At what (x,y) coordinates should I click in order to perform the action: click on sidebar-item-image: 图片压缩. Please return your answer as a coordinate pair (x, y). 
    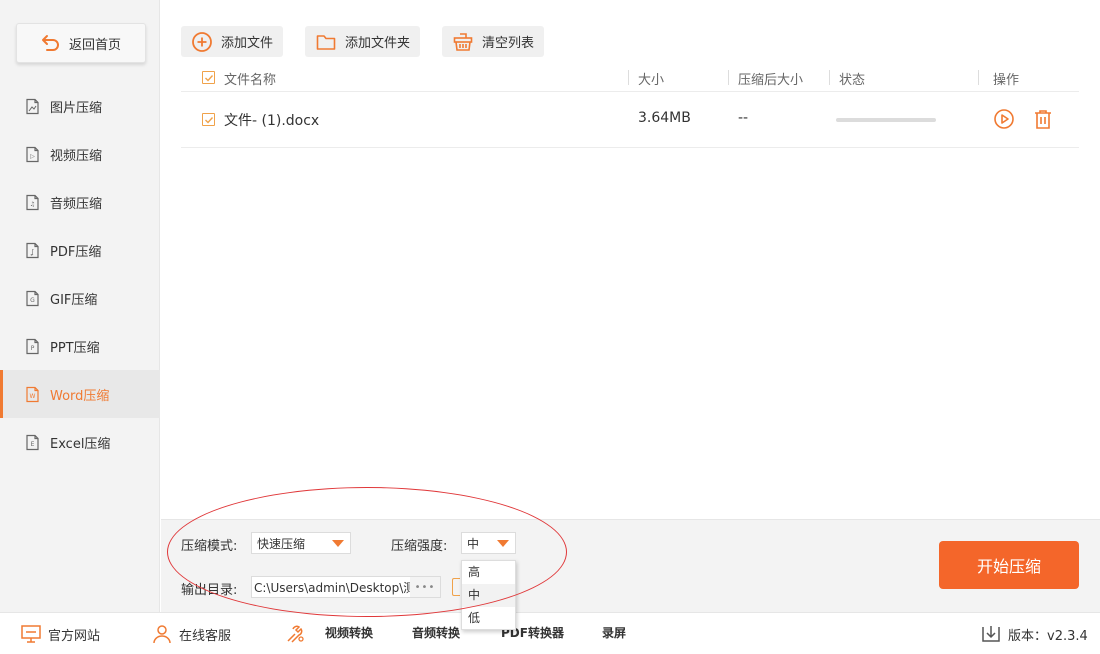
    Looking at the image, I should click on (80, 106).